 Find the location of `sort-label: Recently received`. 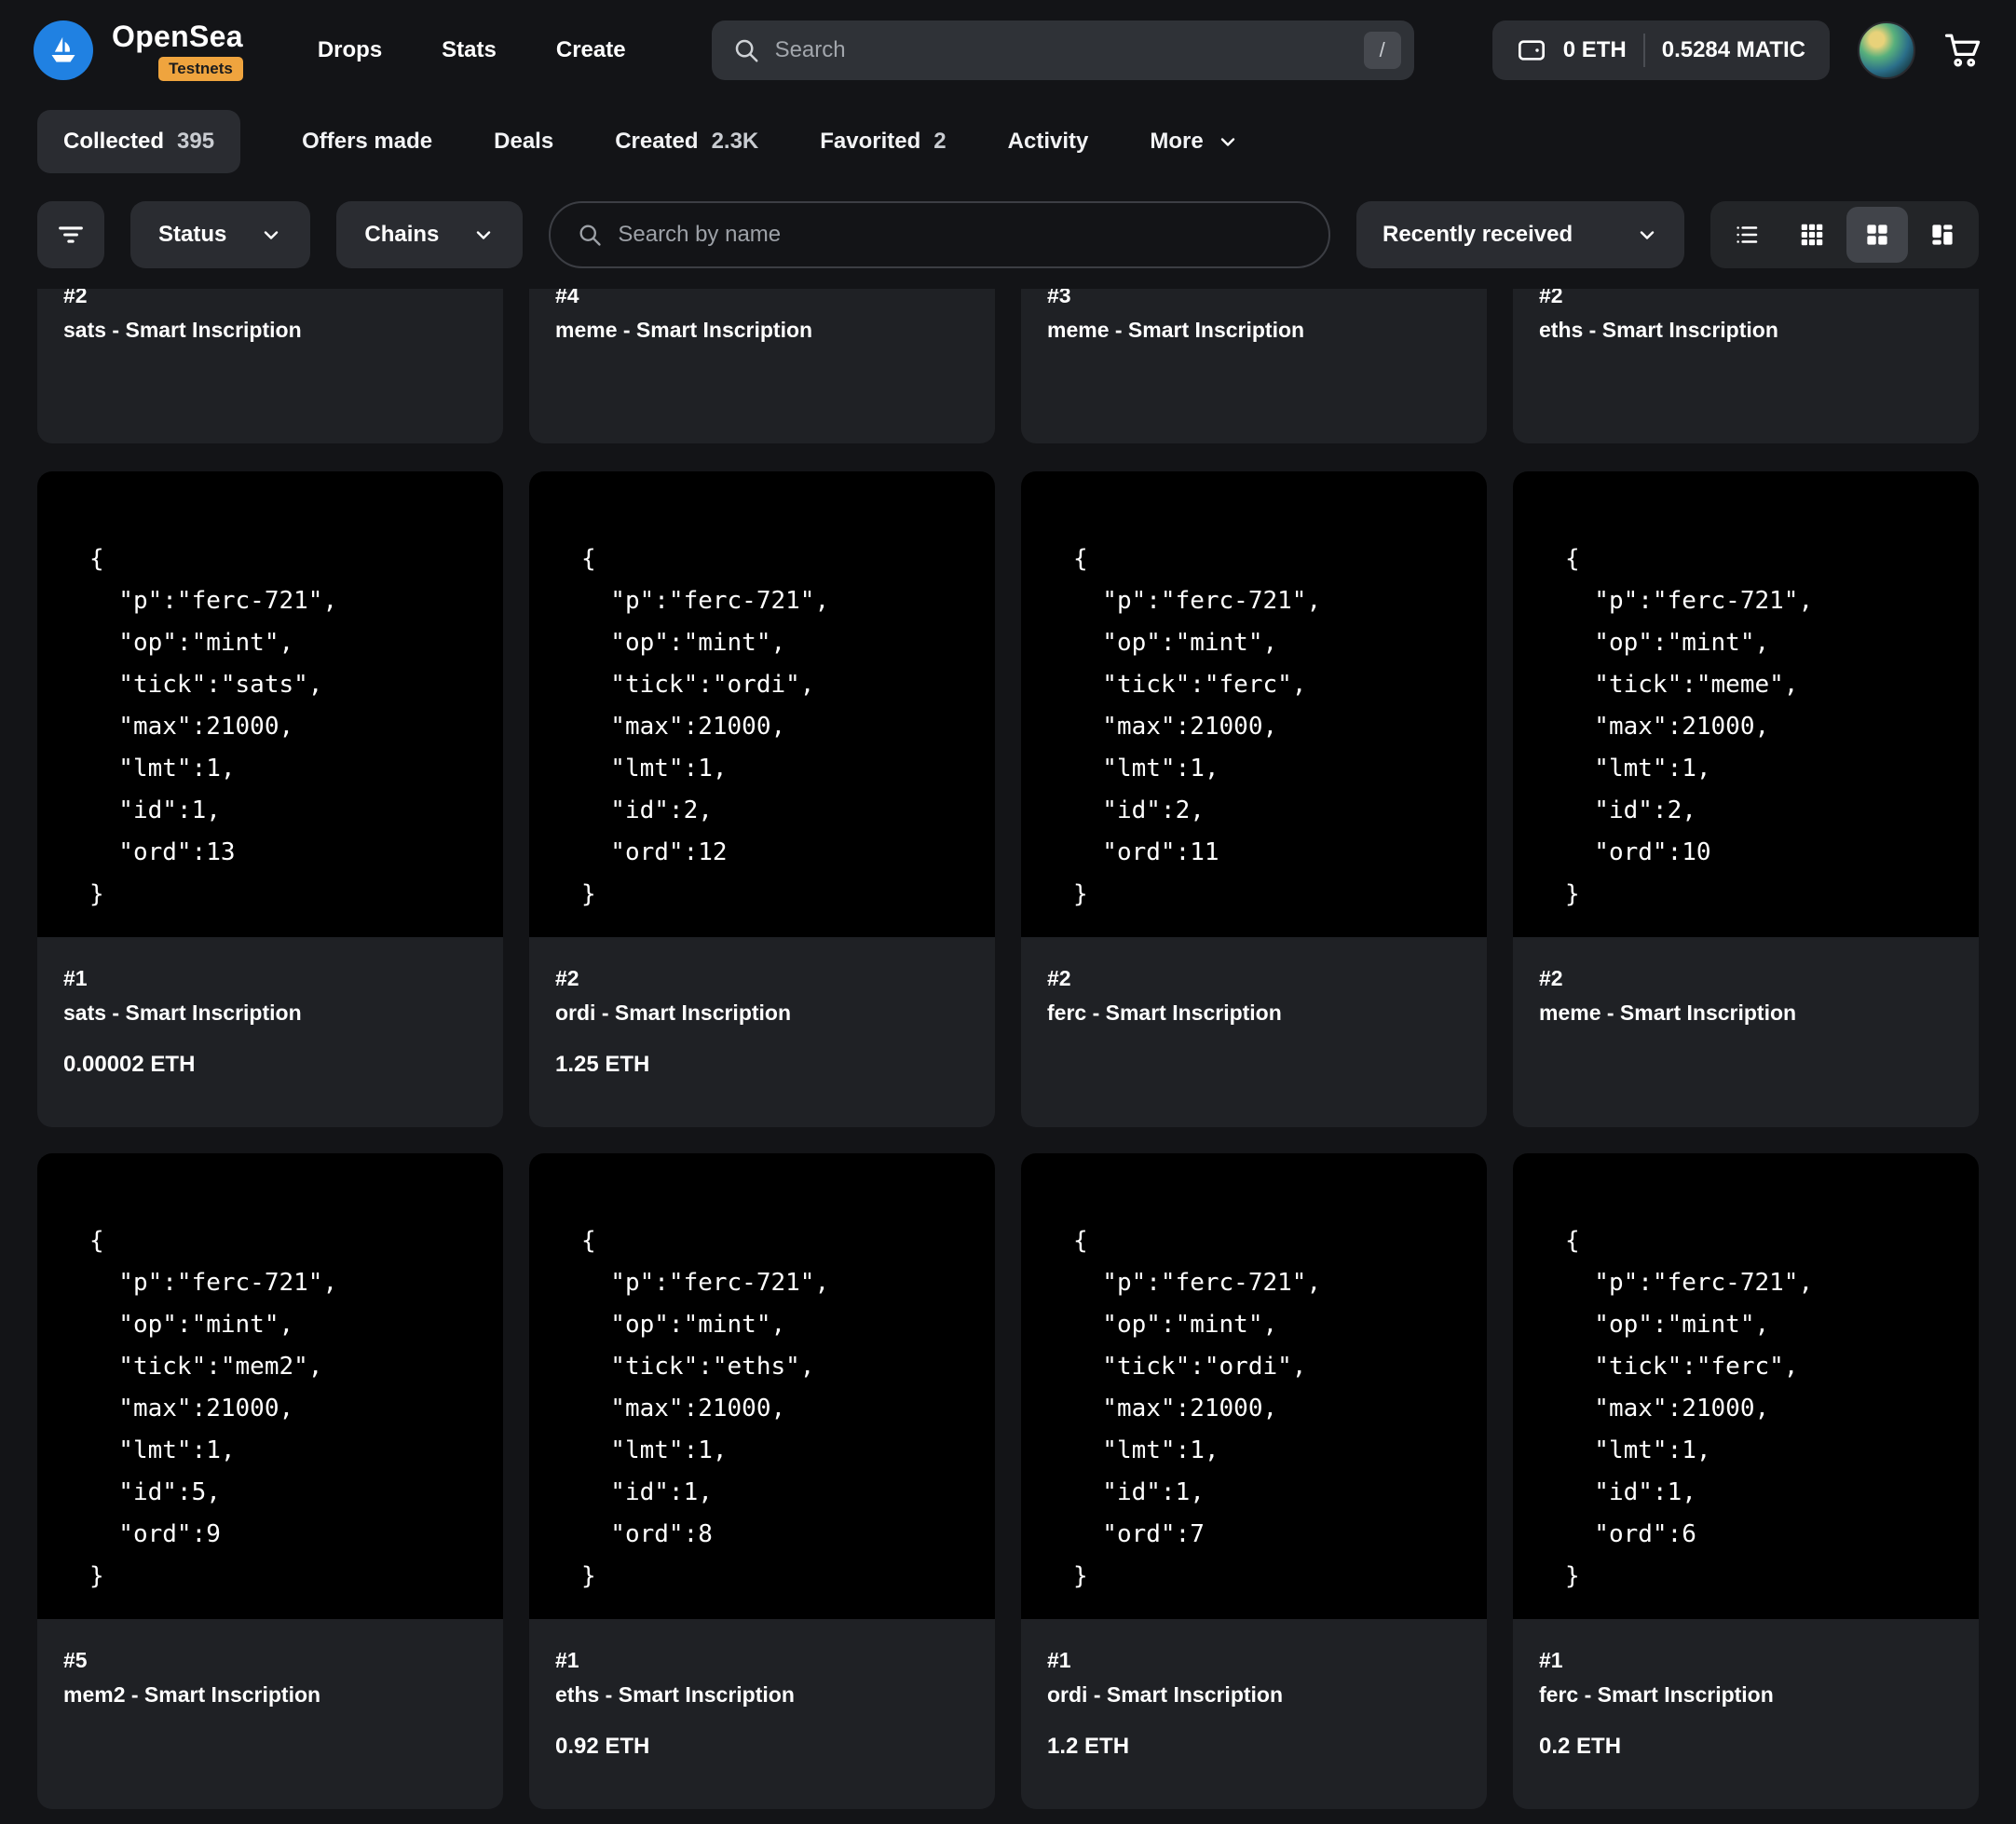

sort-label: Recently received is located at coordinates (1478, 235).